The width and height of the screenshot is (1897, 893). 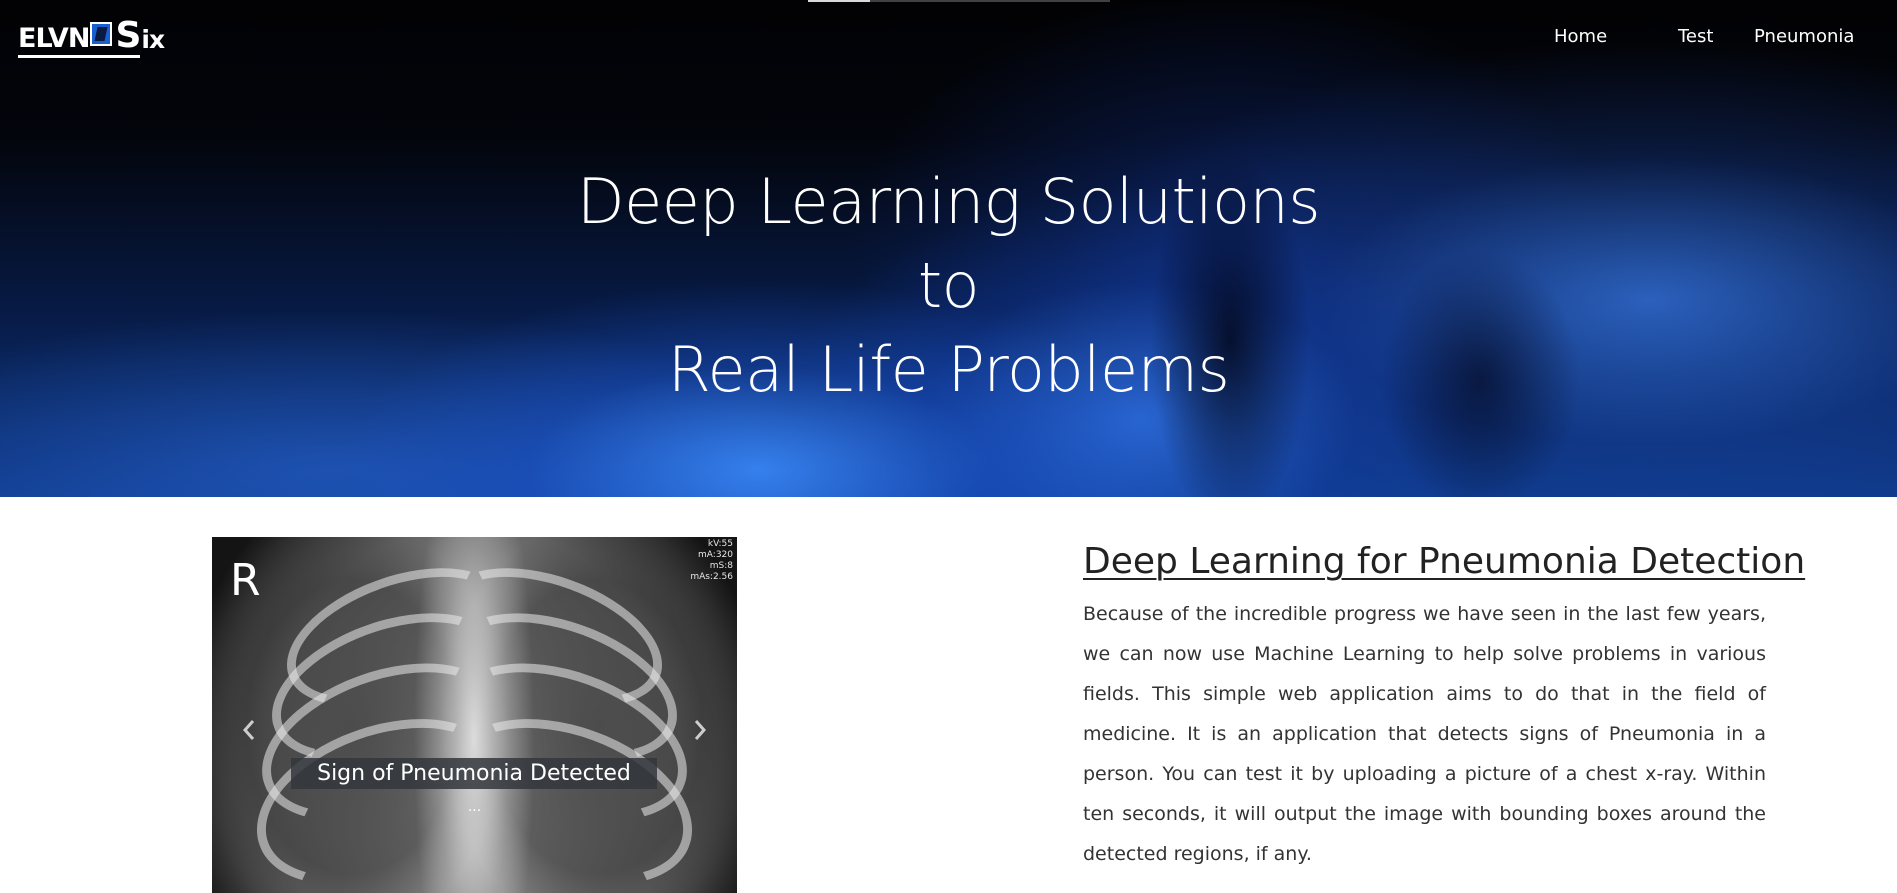 What do you see at coordinates (948, 369) in the screenshot?
I see `hero-title-line-3: Real Life Problems` at bounding box center [948, 369].